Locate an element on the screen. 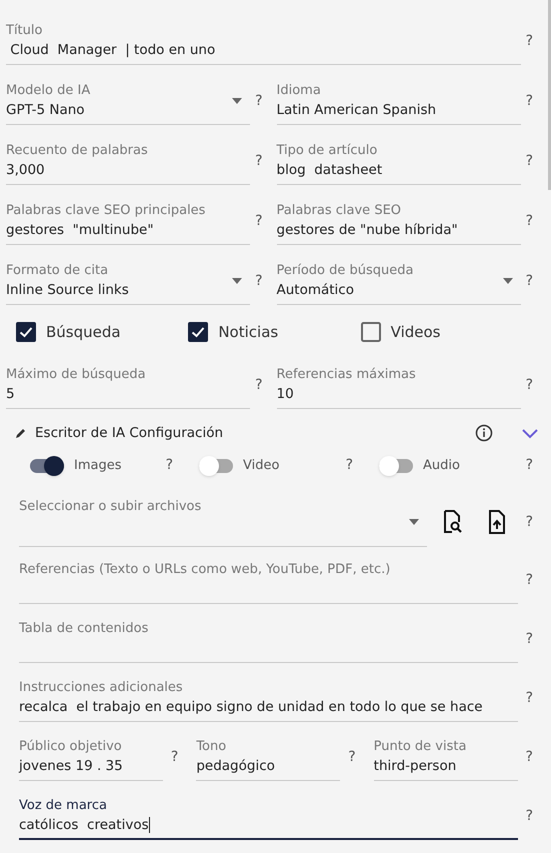  field-value: third-person is located at coordinates (415, 766).